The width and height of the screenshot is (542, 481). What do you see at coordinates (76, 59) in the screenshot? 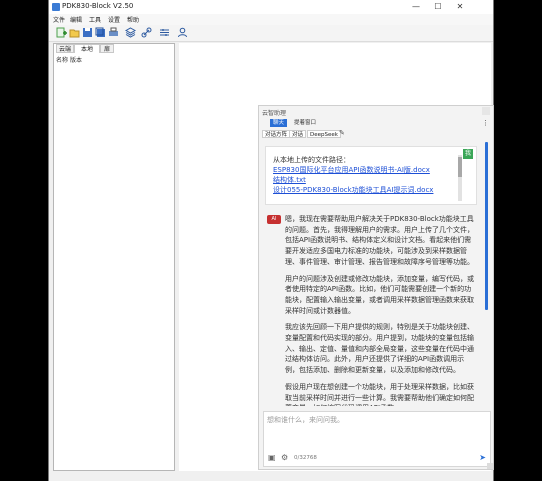
I see `column-header-version: 版本` at bounding box center [76, 59].